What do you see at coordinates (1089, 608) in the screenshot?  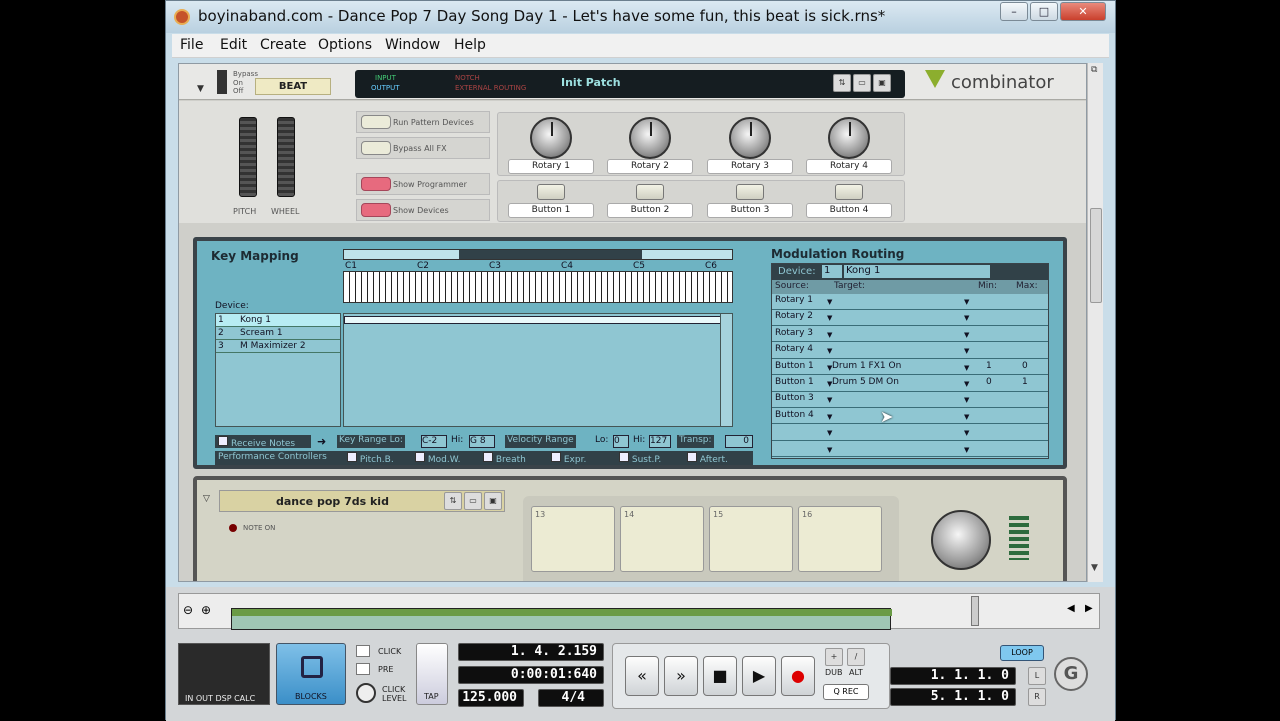 I see `scroll-right-icon: ▶` at bounding box center [1089, 608].